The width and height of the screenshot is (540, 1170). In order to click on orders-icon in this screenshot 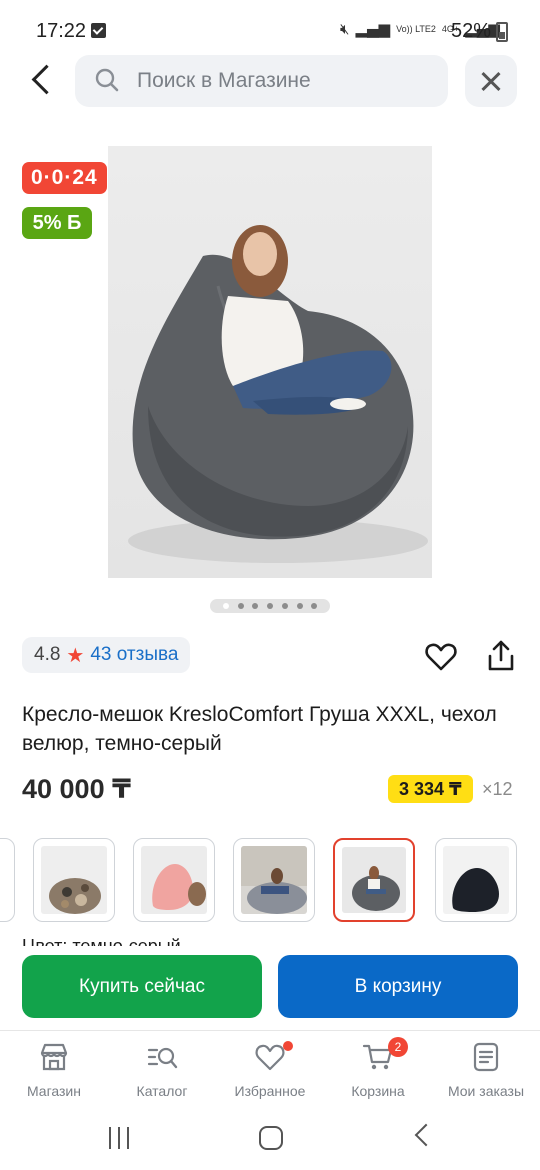, I will do `click(486, 1057)`.